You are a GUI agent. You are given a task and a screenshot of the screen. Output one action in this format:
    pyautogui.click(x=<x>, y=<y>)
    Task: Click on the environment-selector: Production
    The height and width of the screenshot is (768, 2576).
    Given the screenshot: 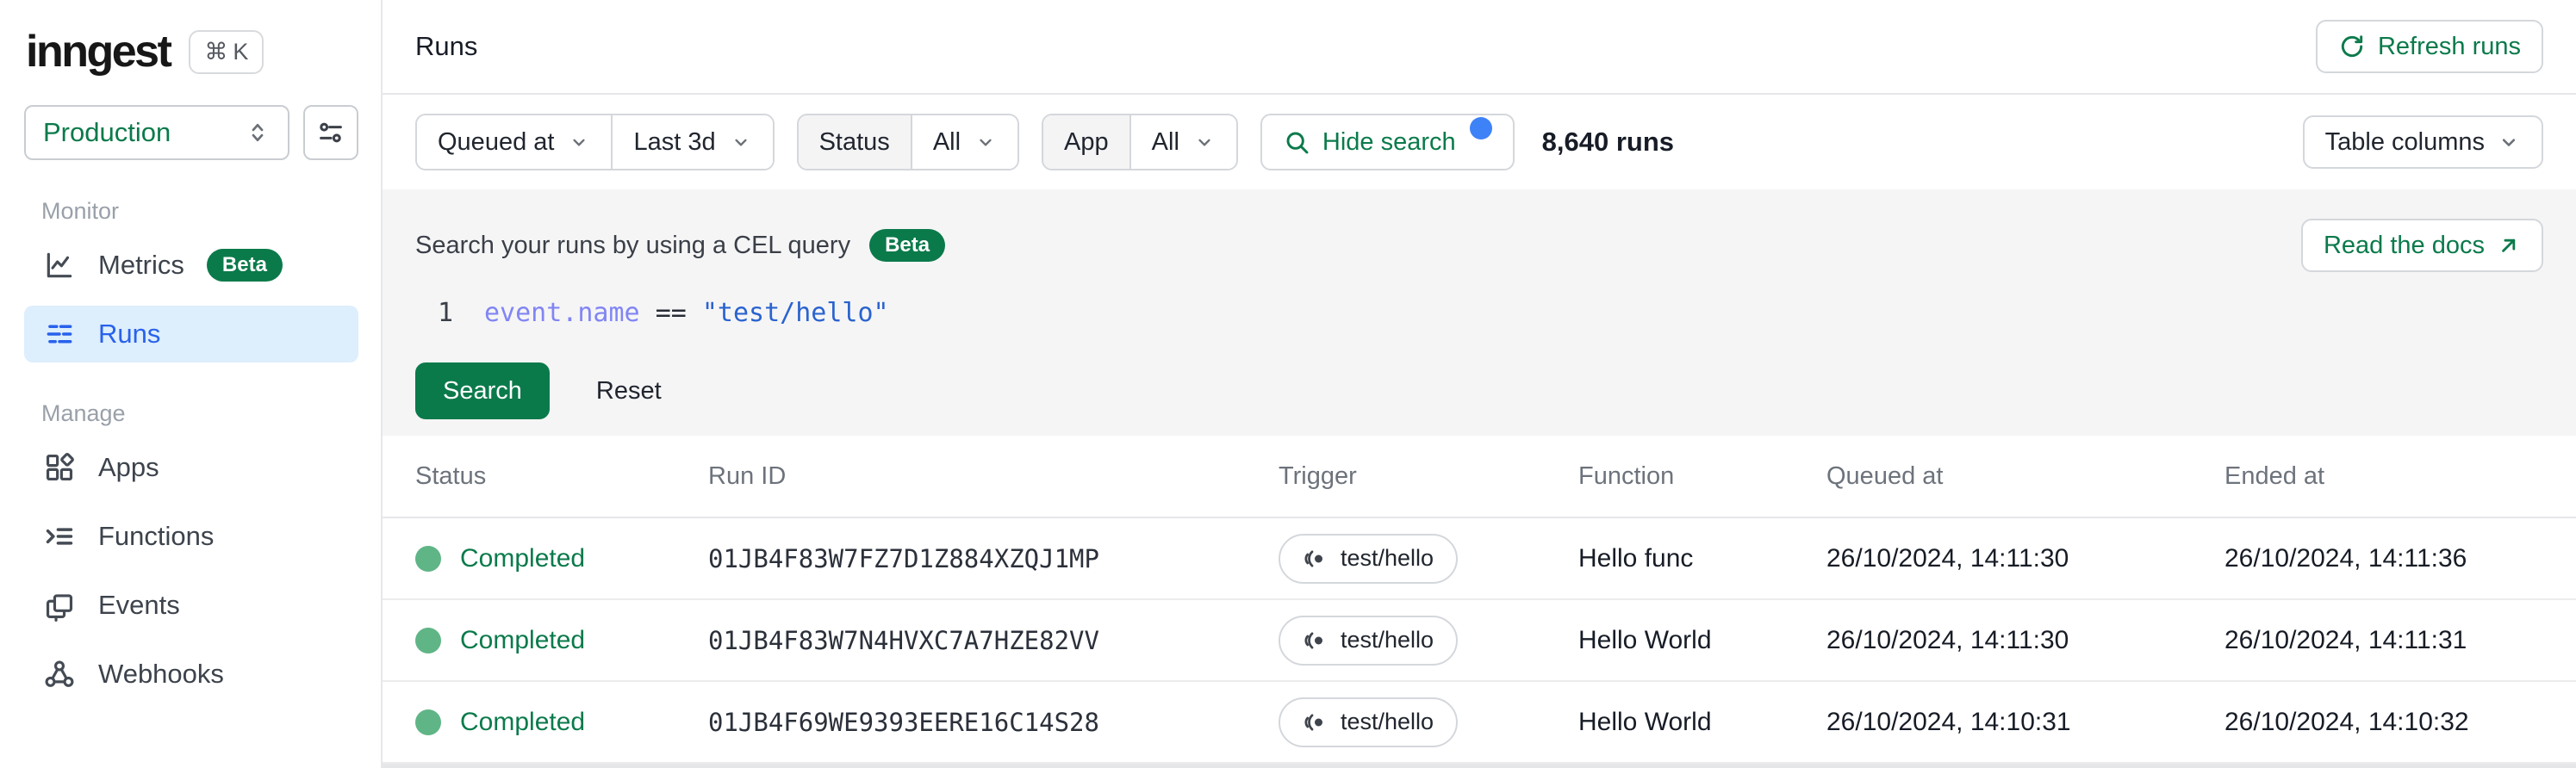 What is the action you would take?
    pyautogui.click(x=157, y=132)
    